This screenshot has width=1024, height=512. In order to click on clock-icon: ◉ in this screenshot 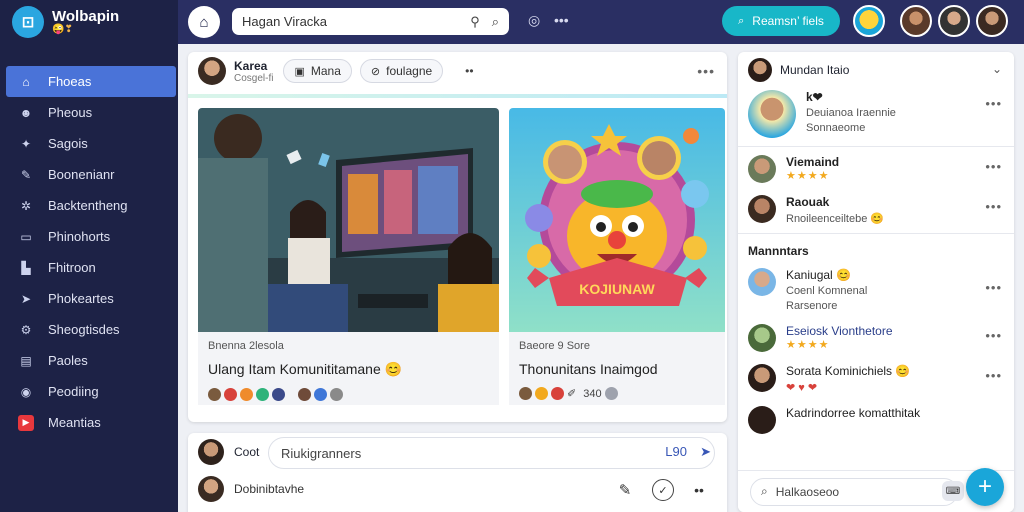, I will do `click(26, 391)`.